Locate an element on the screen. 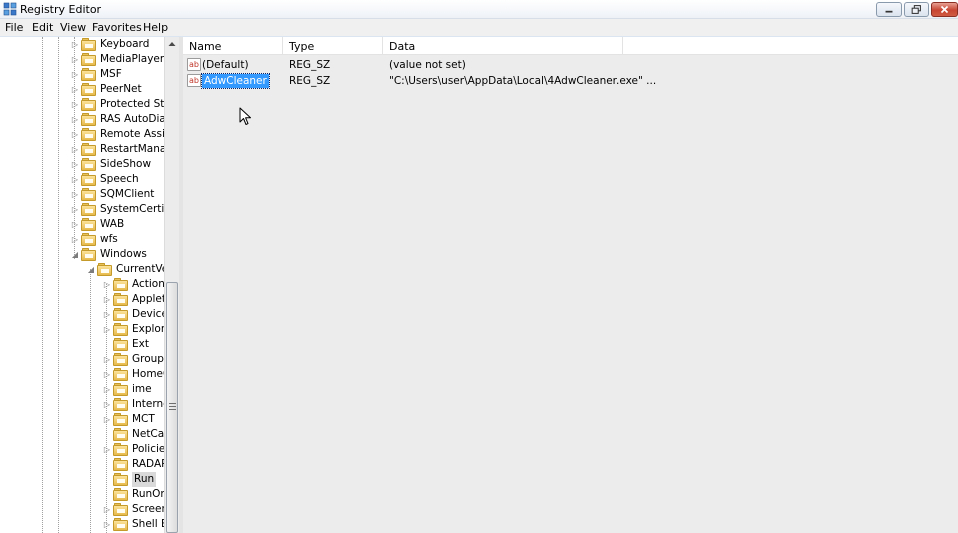 The image size is (958, 533). tree-node-label: ime is located at coordinates (142, 389).